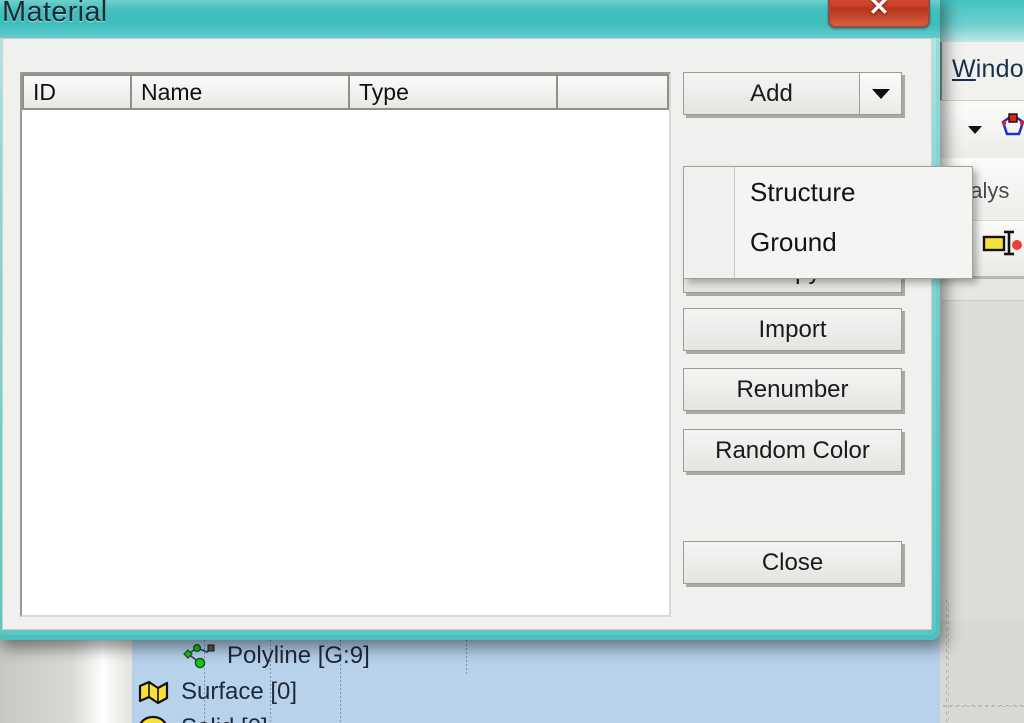 The image size is (1024, 723). What do you see at coordinates (466, 656) in the screenshot?
I see `tree-guide-line` at bounding box center [466, 656].